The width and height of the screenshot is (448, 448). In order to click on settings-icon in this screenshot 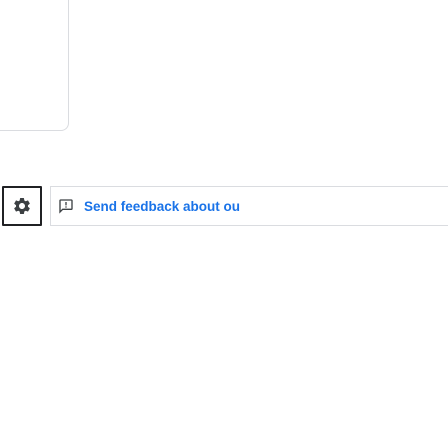, I will do `click(22, 206)`.